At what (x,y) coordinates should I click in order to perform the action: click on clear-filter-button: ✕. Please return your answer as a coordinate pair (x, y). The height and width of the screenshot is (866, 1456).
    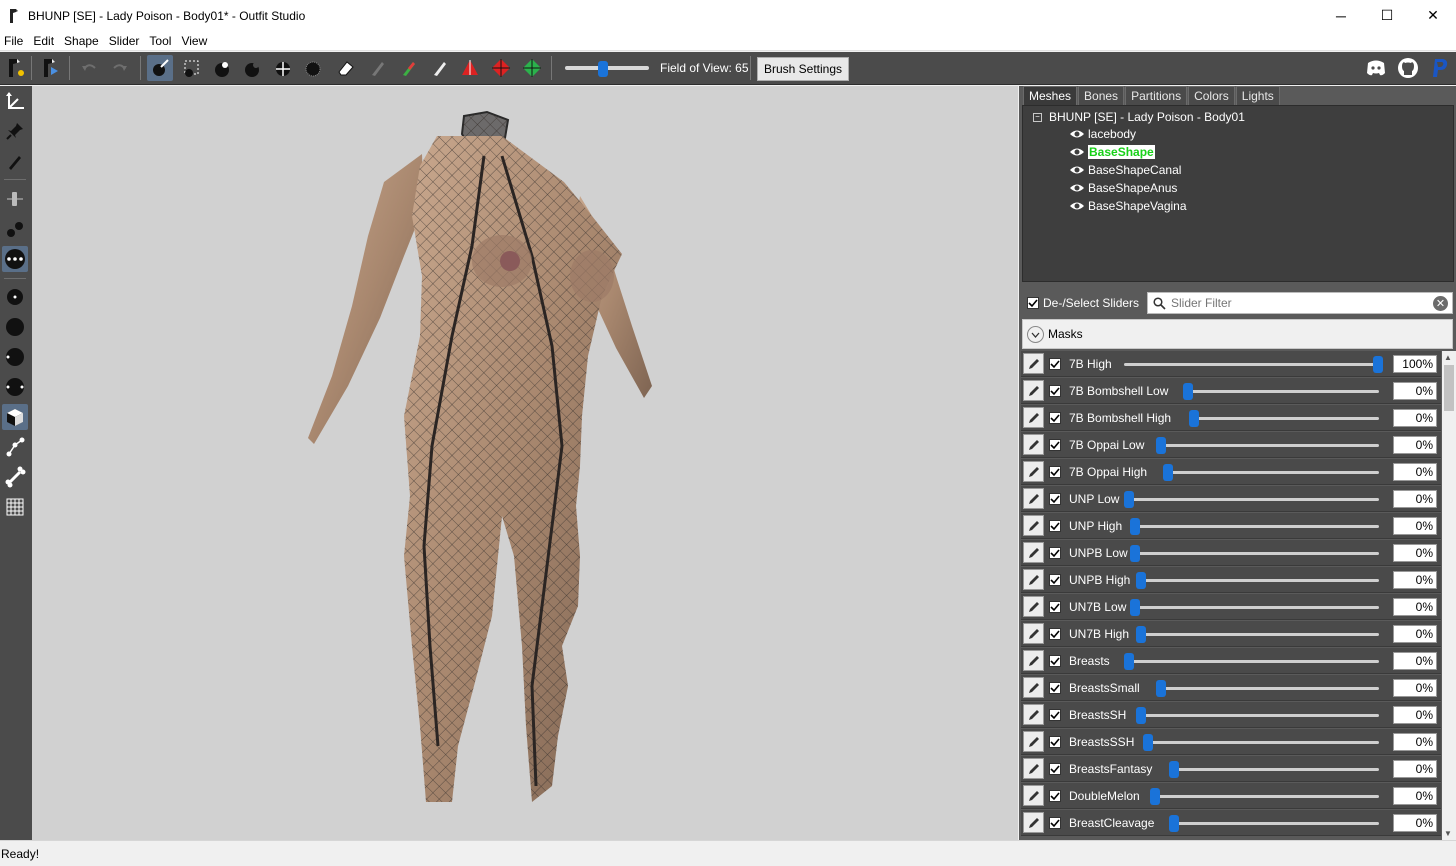
    Looking at the image, I should click on (1440, 303).